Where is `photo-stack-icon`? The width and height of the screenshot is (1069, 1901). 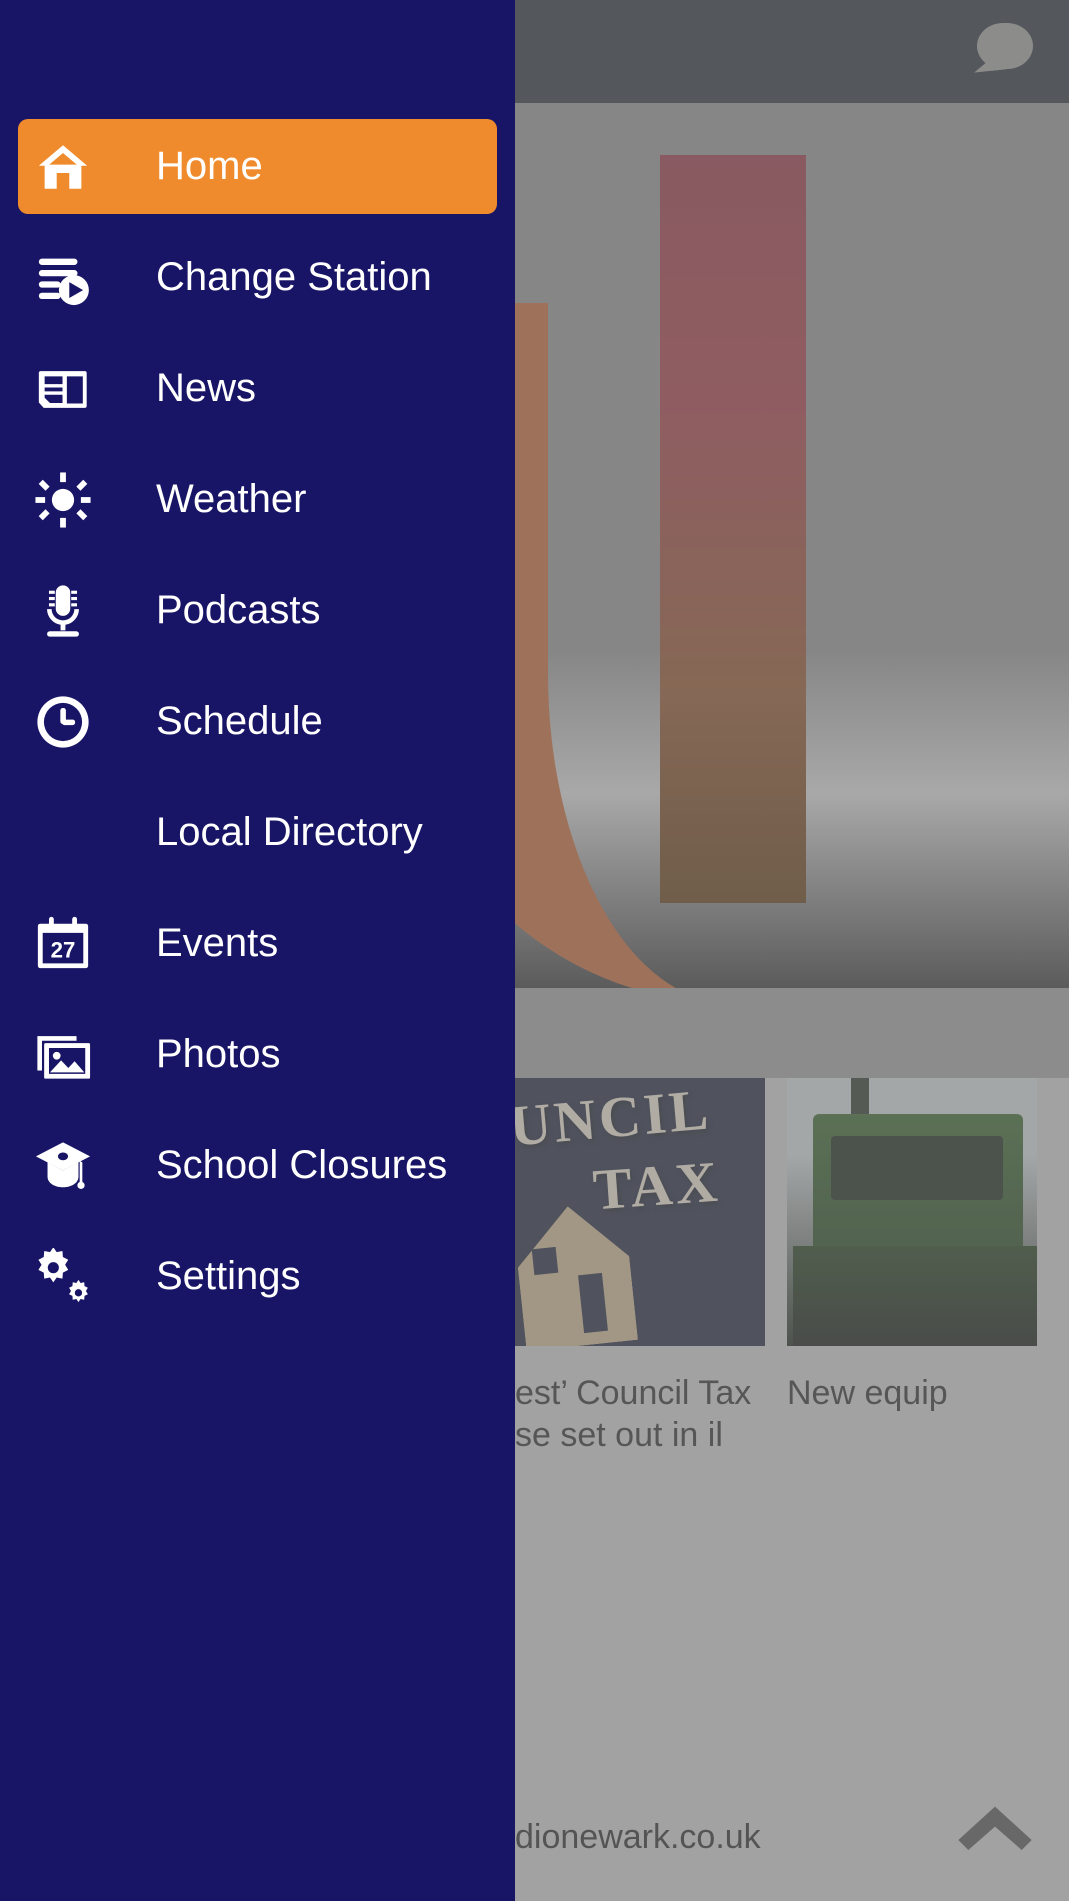 photo-stack-icon is located at coordinates (63, 1055).